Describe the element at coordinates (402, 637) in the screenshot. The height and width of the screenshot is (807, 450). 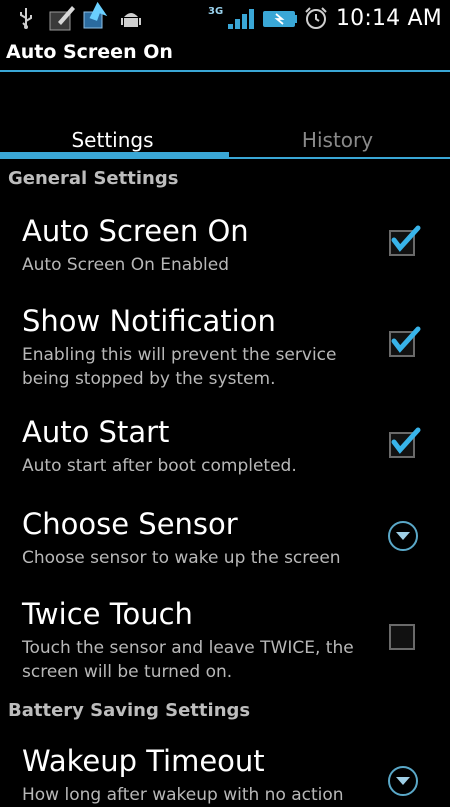
I see `twice-touch-checkbox` at that location.